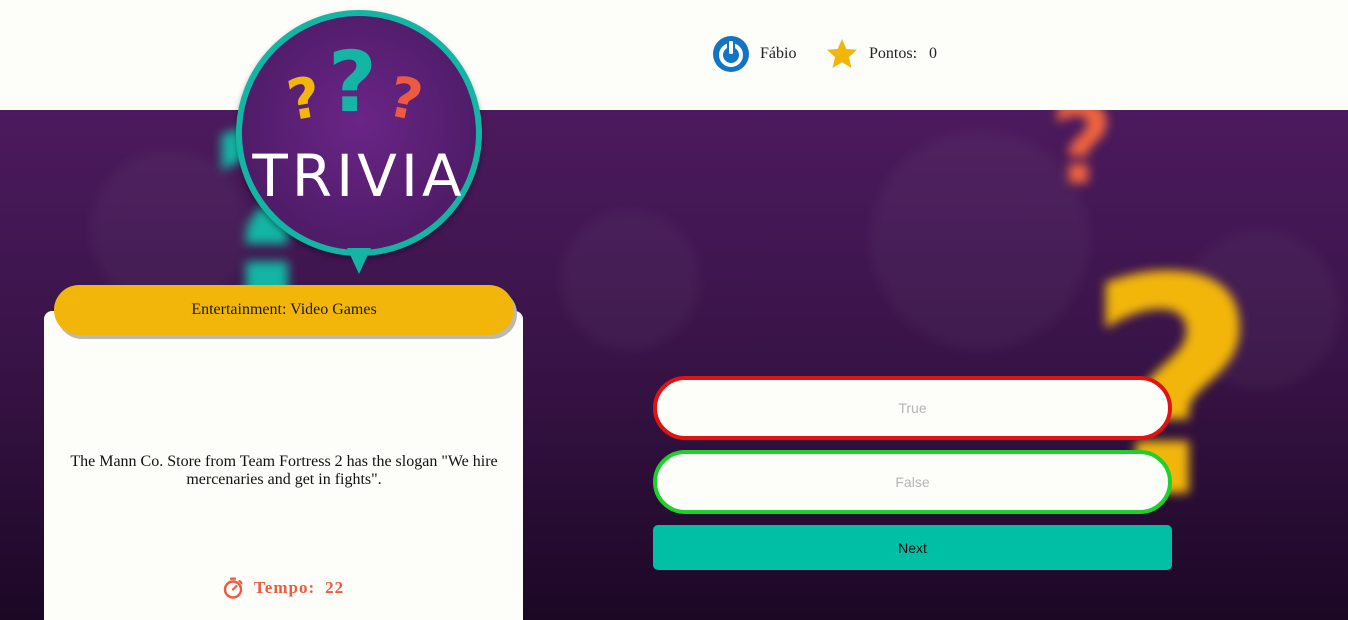  What do you see at coordinates (284, 310) in the screenshot?
I see `category-banner: Entertainment: Video Games` at bounding box center [284, 310].